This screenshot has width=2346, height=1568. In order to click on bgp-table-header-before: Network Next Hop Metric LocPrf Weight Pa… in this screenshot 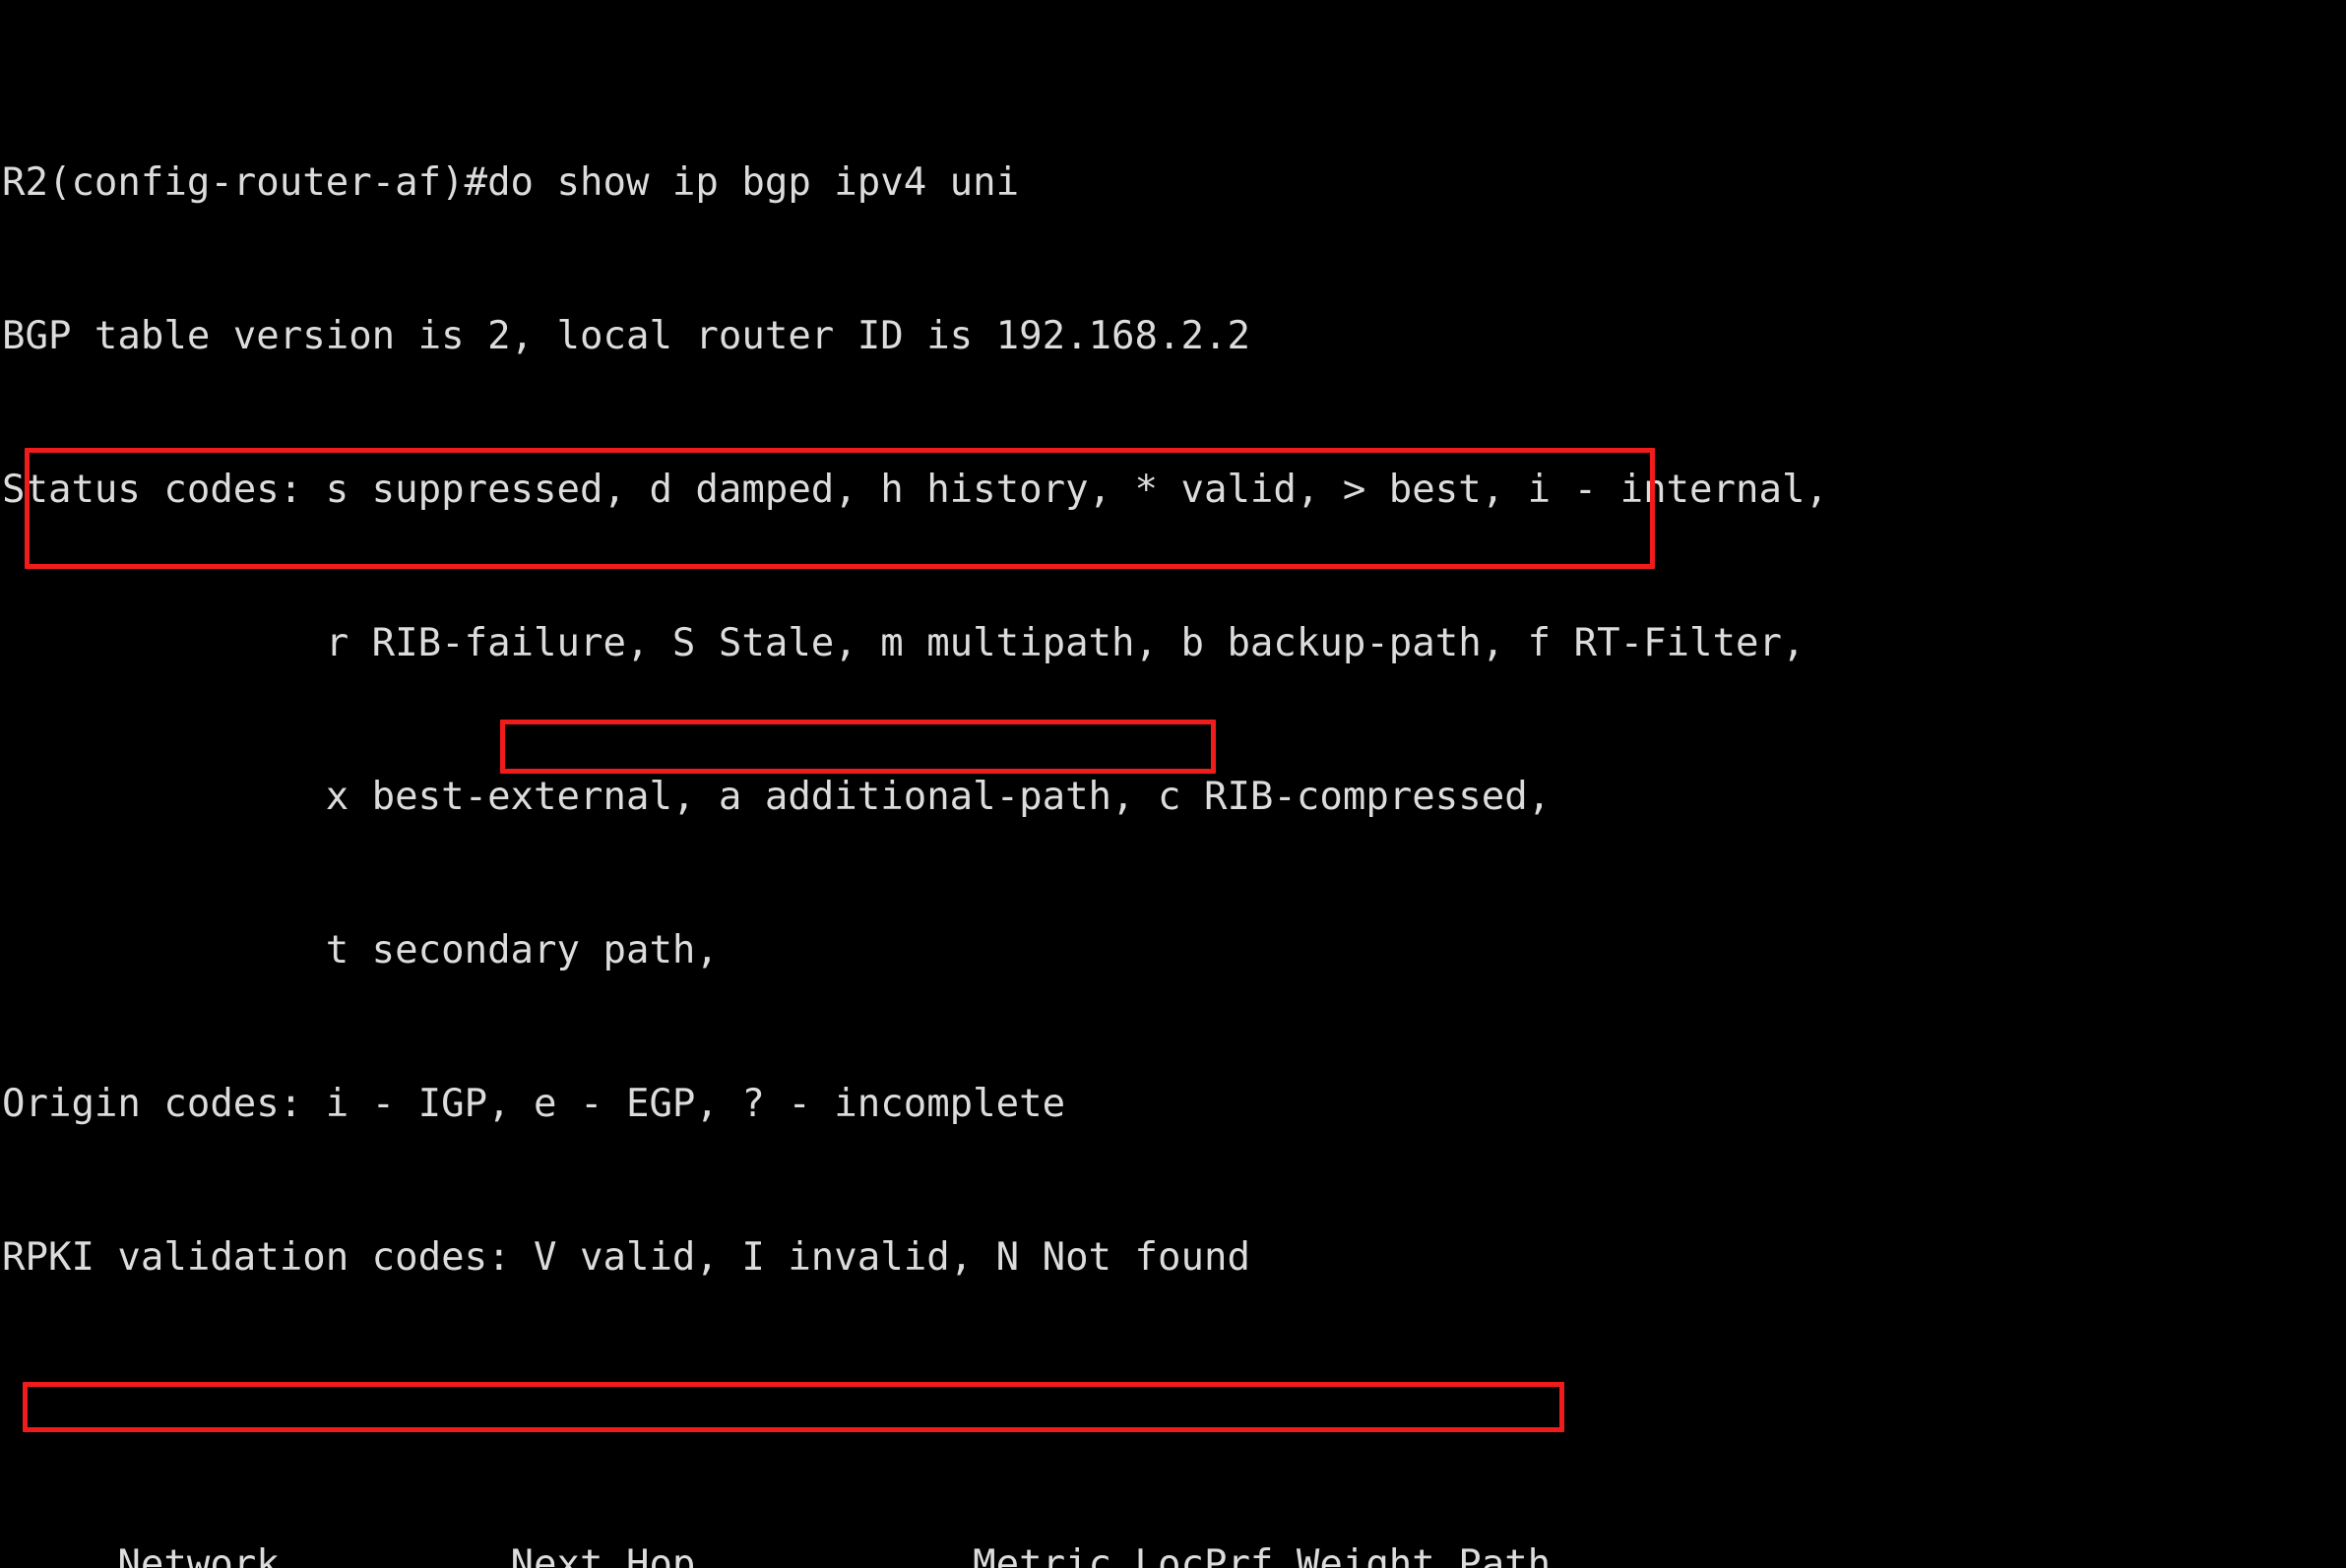, I will do `click(777, 1555)`.